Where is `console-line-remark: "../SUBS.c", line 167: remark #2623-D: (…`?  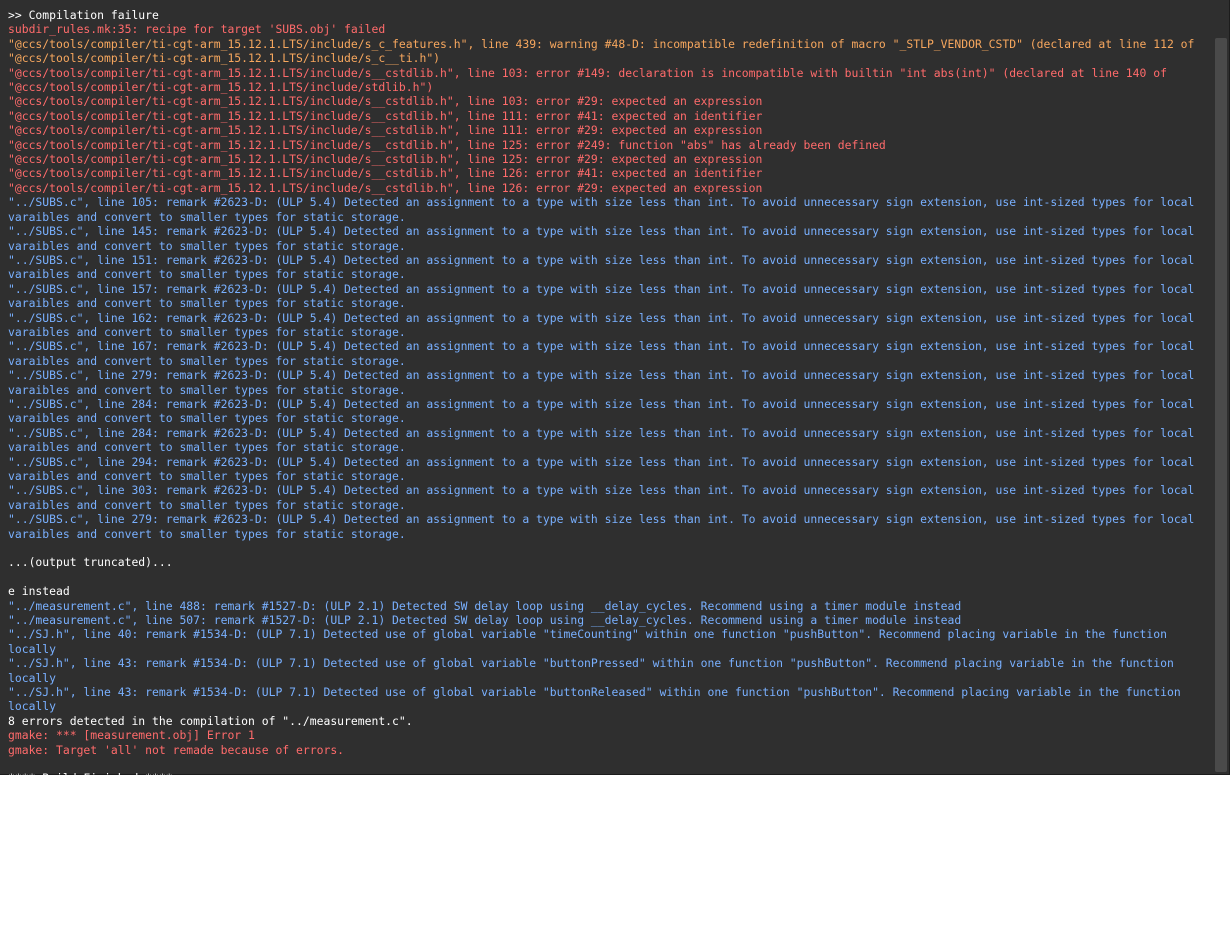
console-line-remark: "../SUBS.c", line 167: remark #2623-D: (… is located at coordinates (605, 353).